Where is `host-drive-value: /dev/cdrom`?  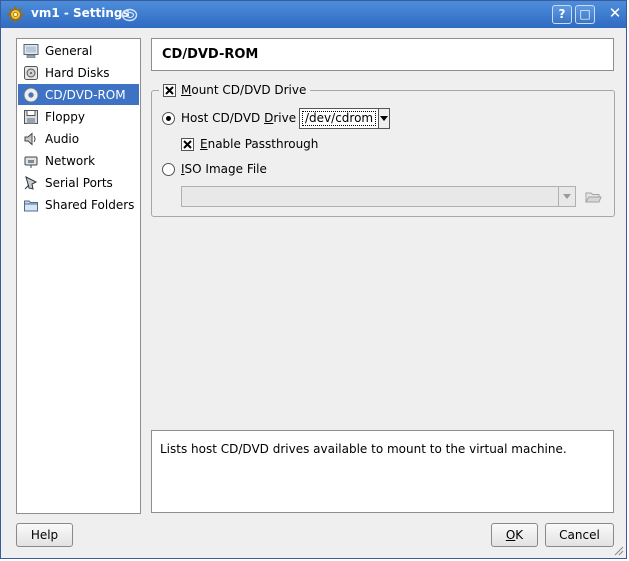
host-drive-value: /dev/cdrom is located at coordinates (339, 118).